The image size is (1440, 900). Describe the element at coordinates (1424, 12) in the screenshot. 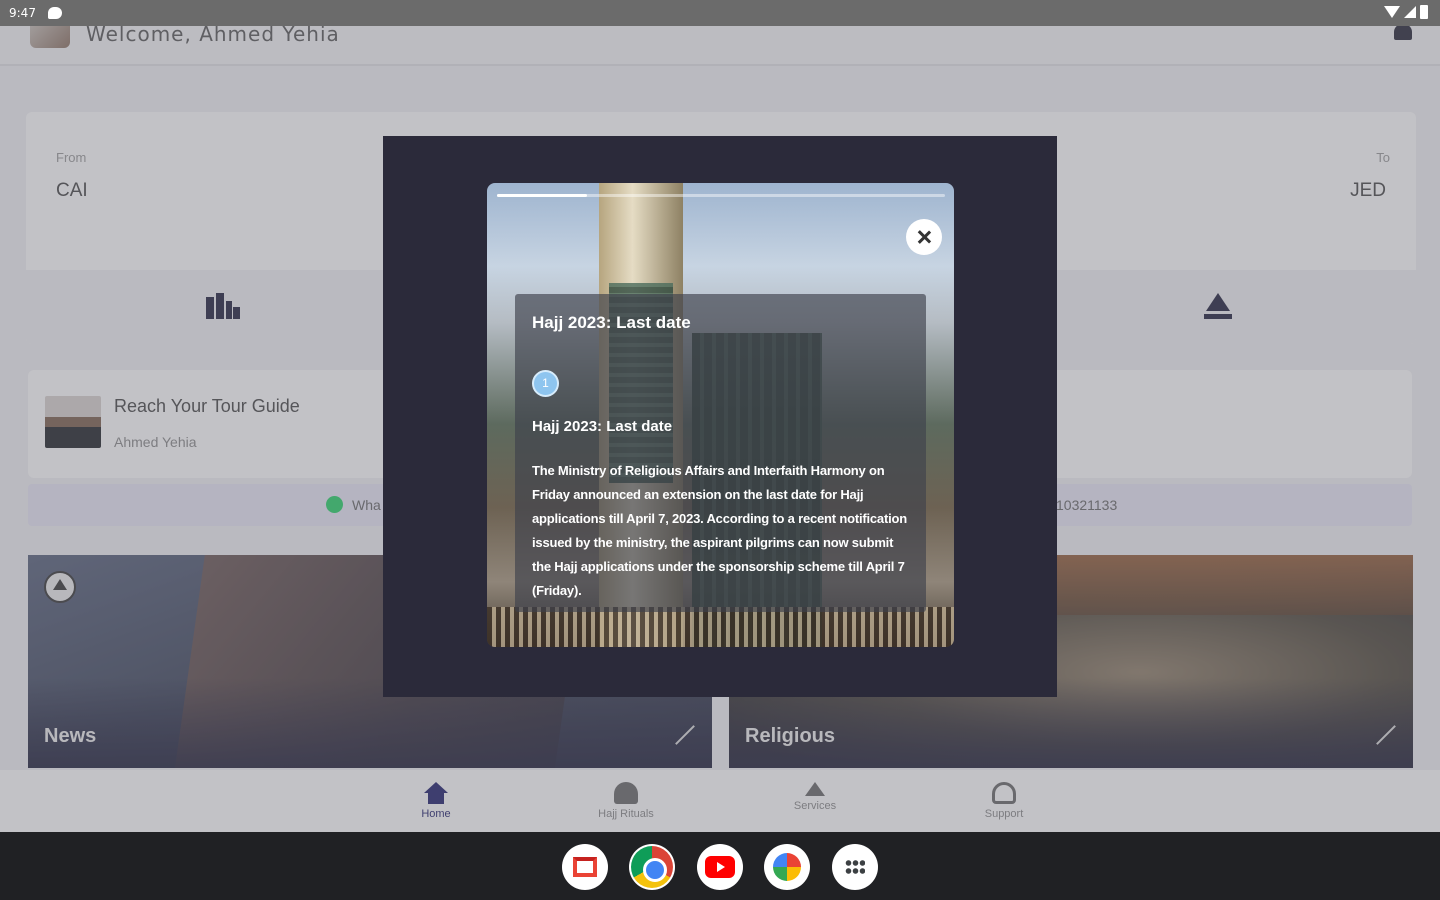

I see `battery-icon` at that location.